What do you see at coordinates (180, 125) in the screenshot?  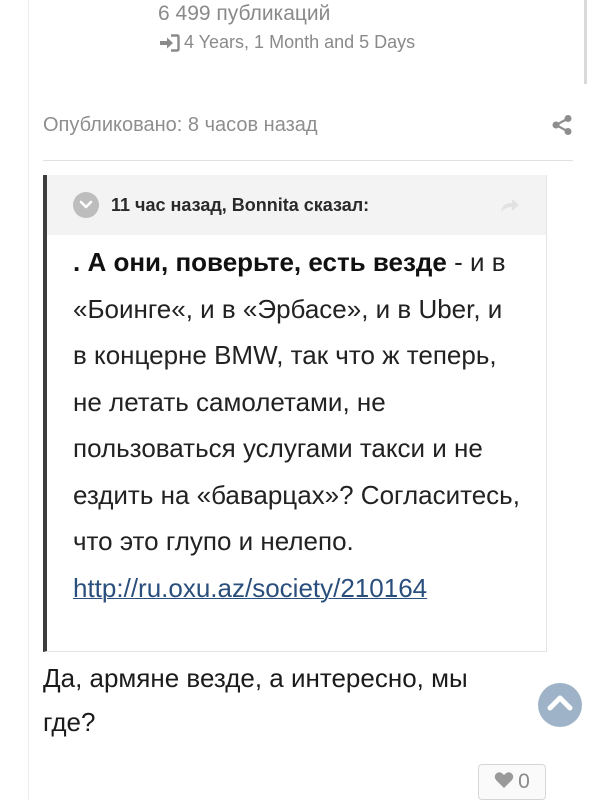 I see `post-published-time: Опубликовано: 8 часов назад` at bounding box center [180, 125].